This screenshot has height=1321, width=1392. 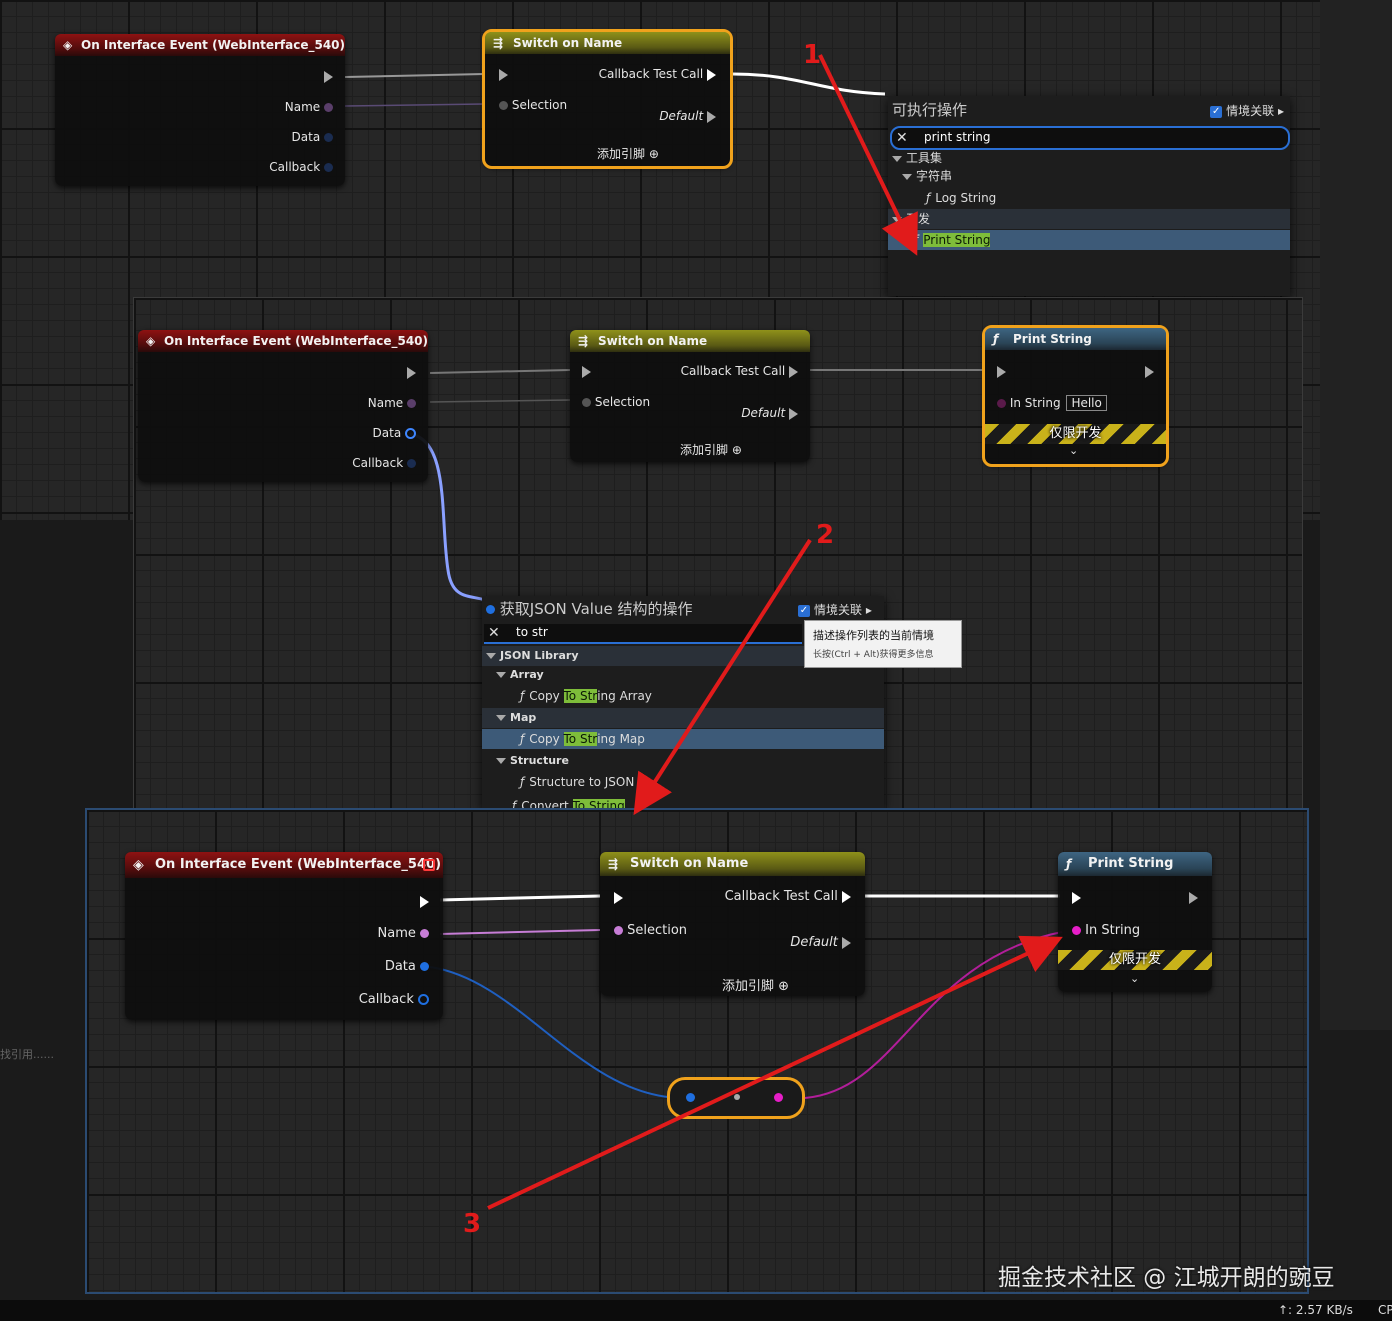 I want to click on annotation-label-1: 1, so click(x=812, y=55).